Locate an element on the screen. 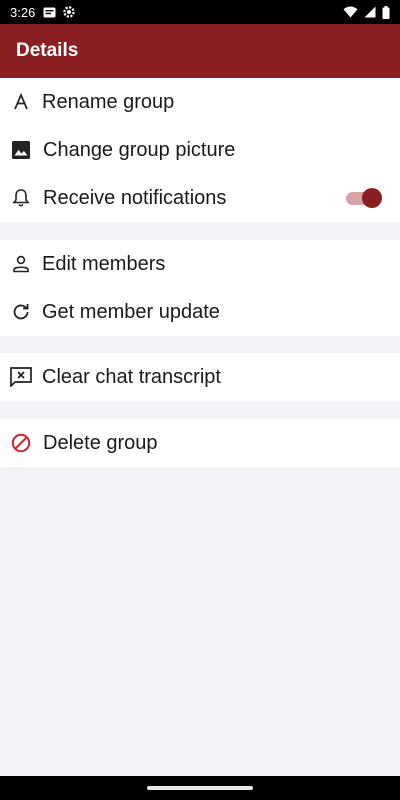  danger-section: Delete group is located at coordinates (200, 443).